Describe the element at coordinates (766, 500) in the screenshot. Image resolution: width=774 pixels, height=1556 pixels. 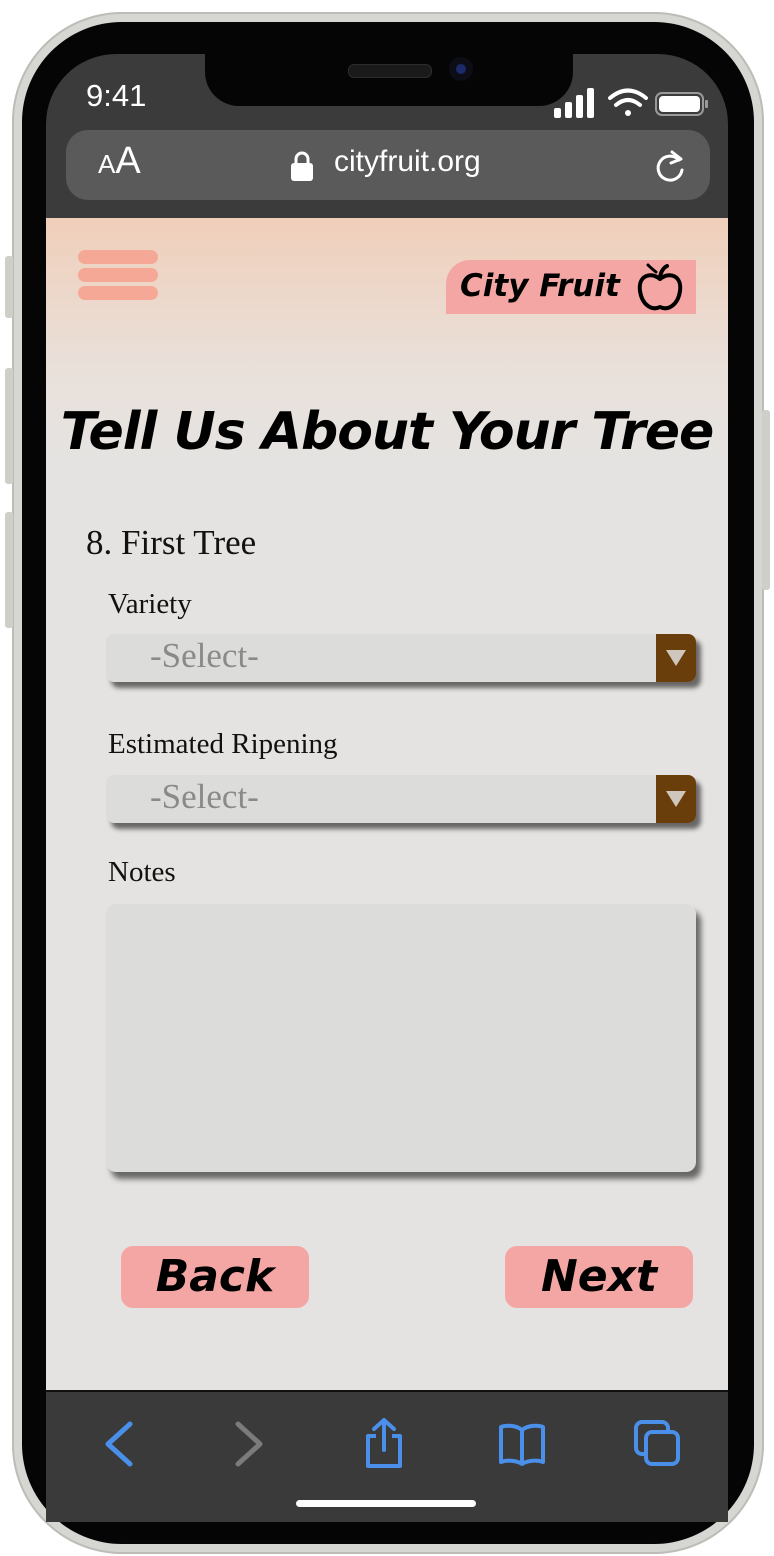
I see `power-button` at that location.